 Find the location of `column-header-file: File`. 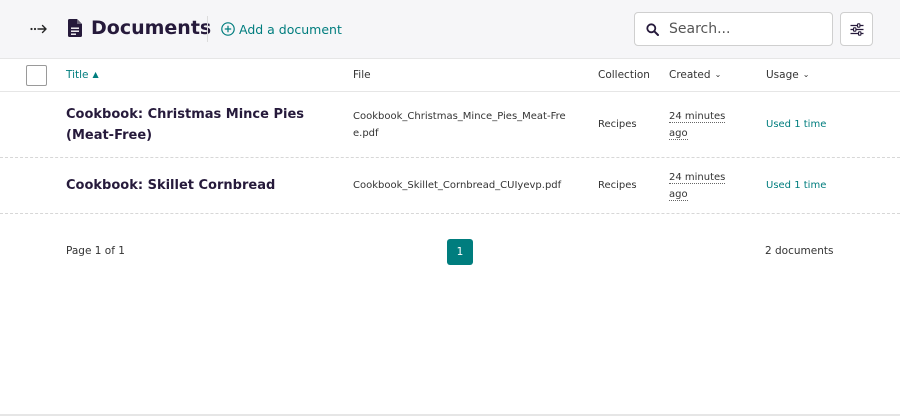

column-header-file: File is located at coordinates (362, 75).